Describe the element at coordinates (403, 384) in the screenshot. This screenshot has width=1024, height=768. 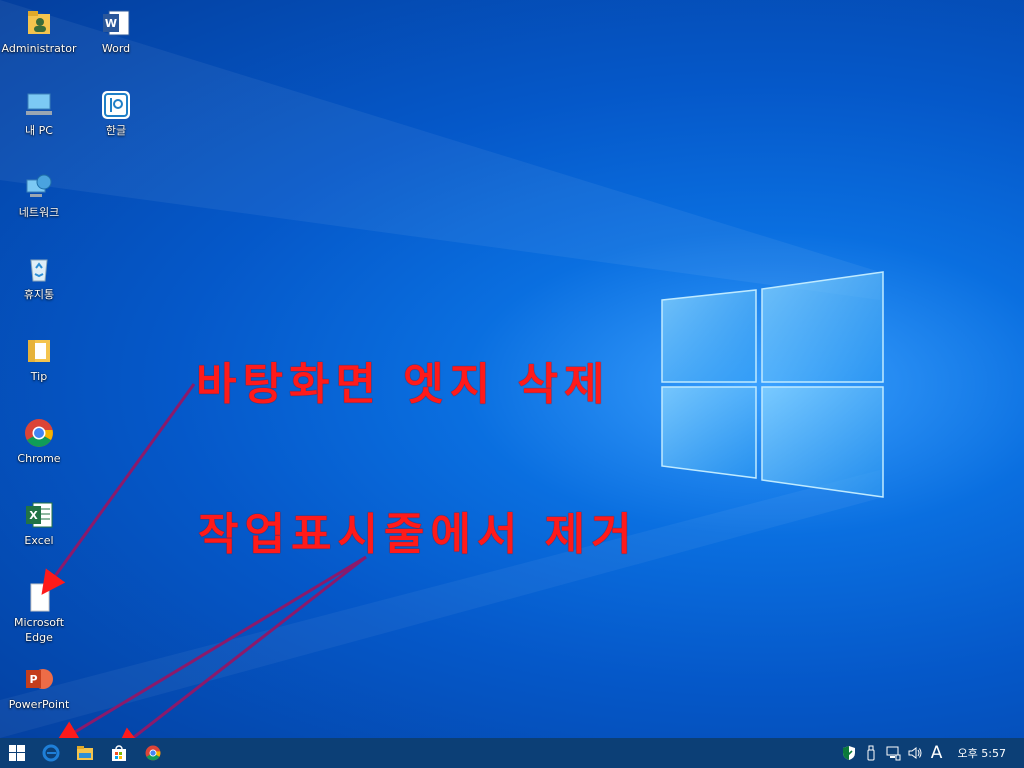
I see `annotation-remove-desktop-edge: 바탕화면 엣지 삭제` at that location.